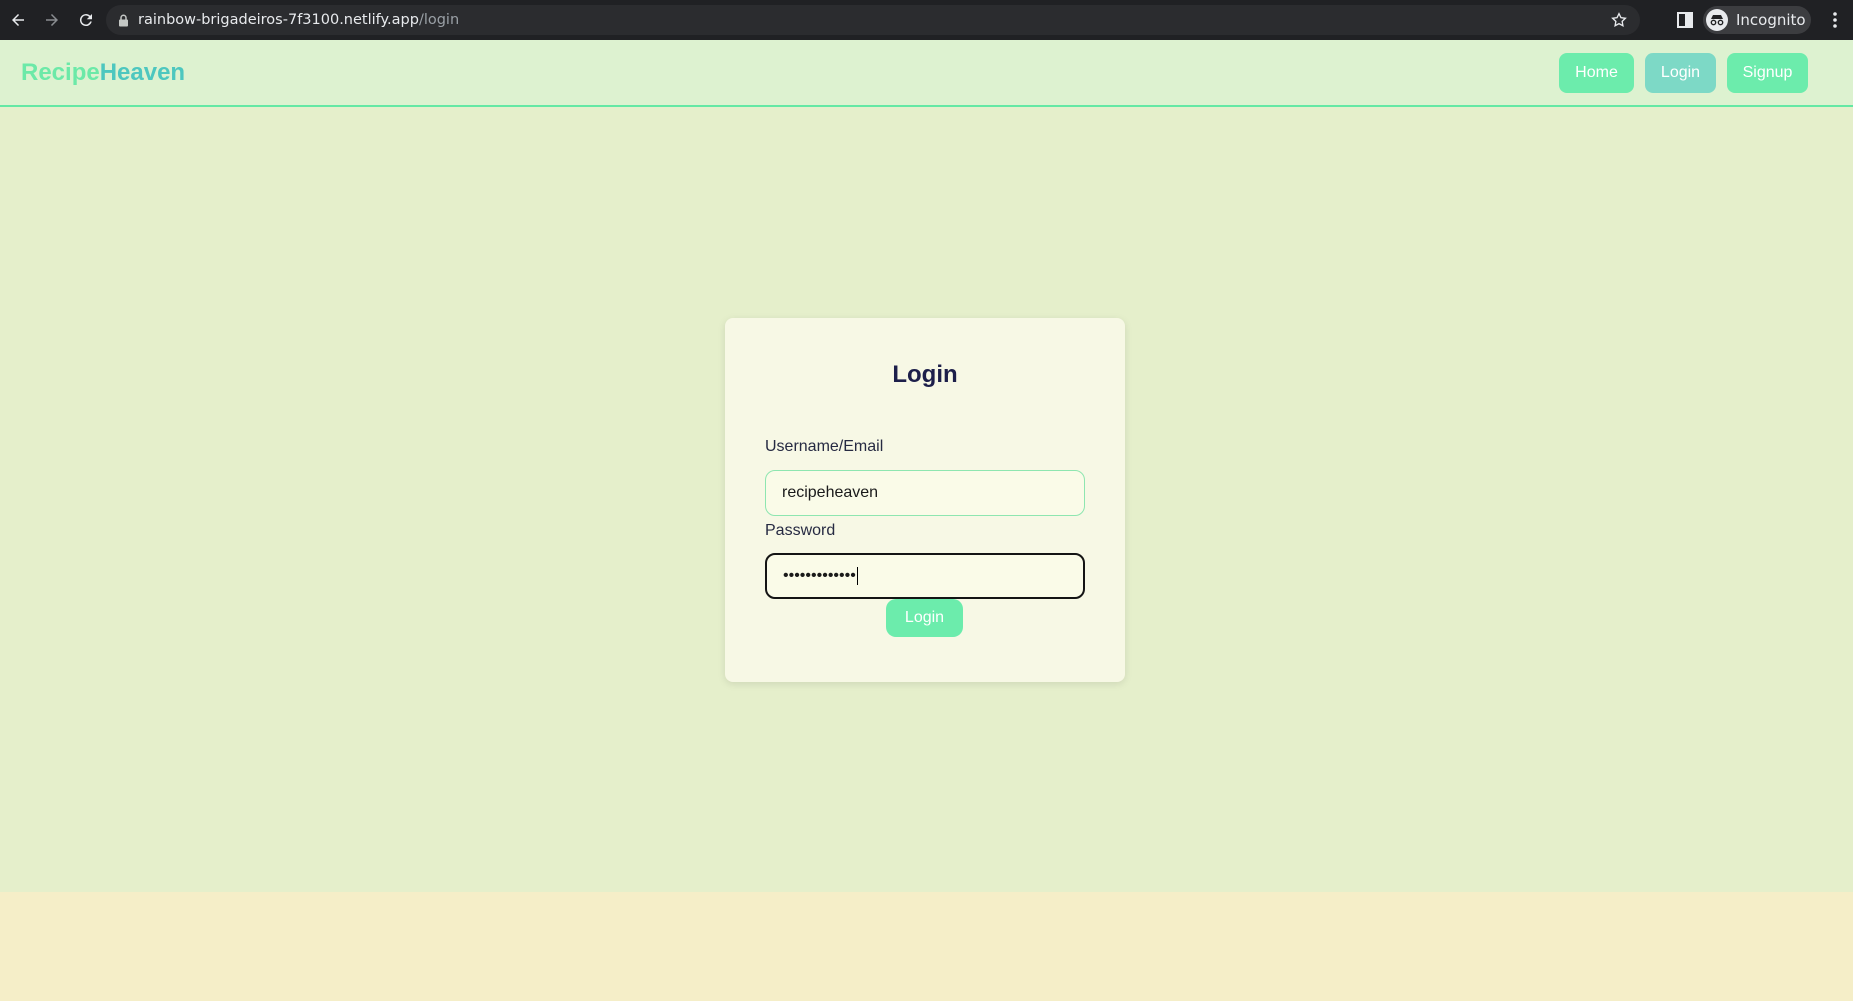 This screenshot has height=1001, width=1853. Describe the element at coordinates (926, 946) in the screenshot. I see `page-footer-area` at that location.